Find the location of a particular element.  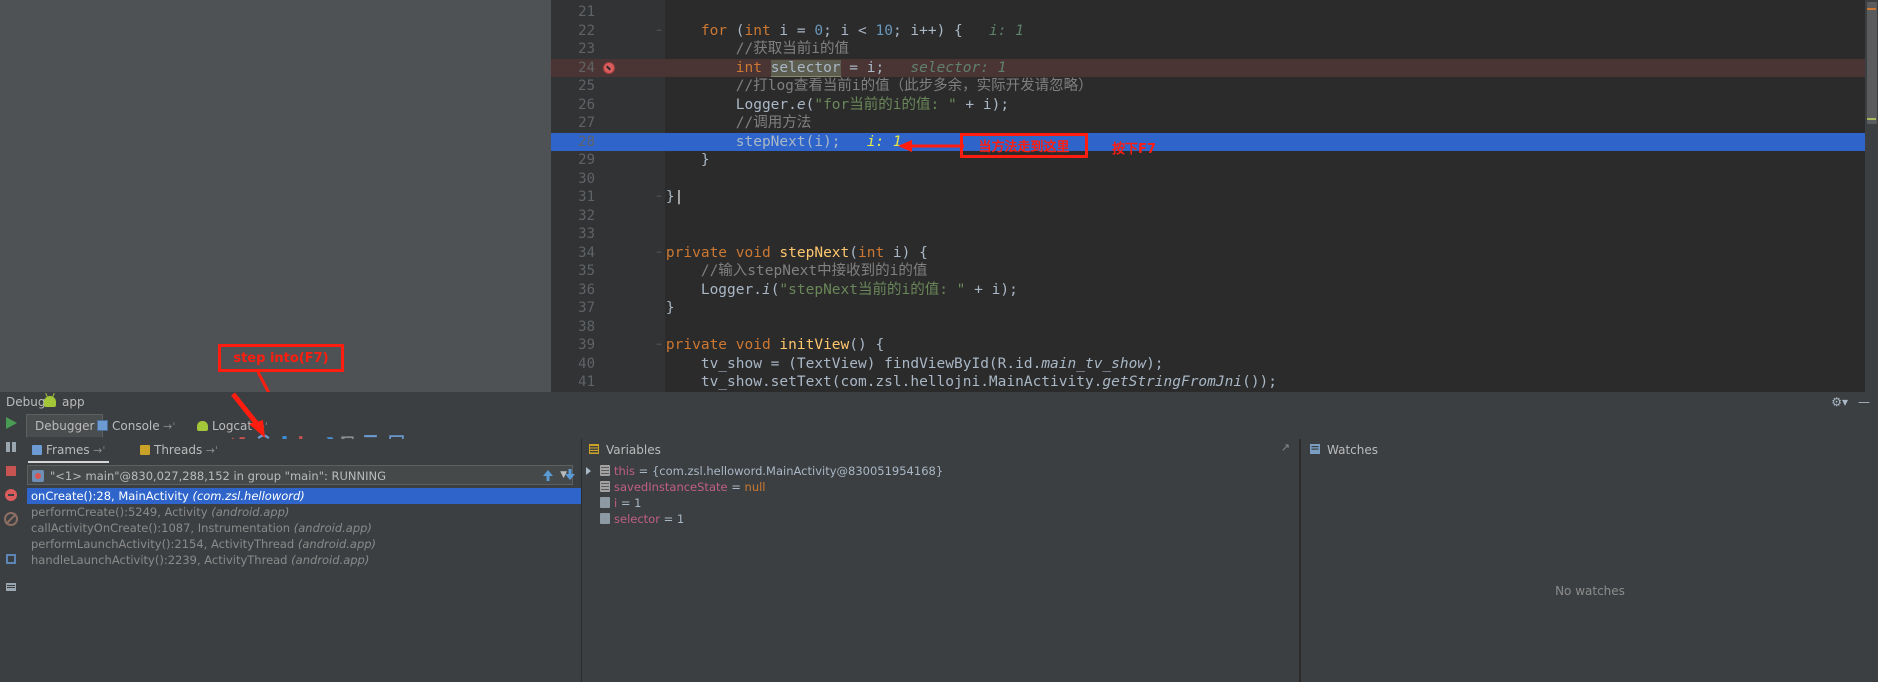

code-line: 25 //打log查看当前i的值（此步多余，实际开发请忽略） is located at coordinates (1214, 86).